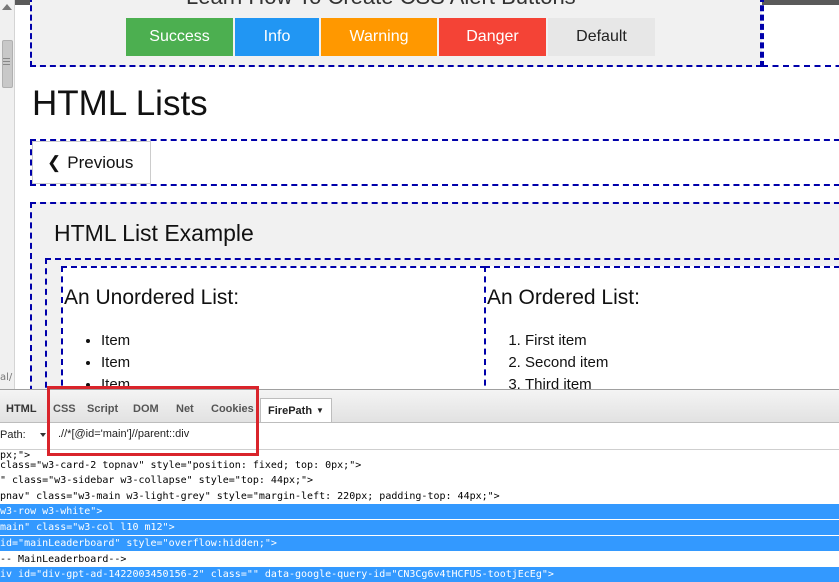 The width and height of the screenshot is (839, 582). I want to click on tab-firepath-label: FirePath, so click(290, 410).